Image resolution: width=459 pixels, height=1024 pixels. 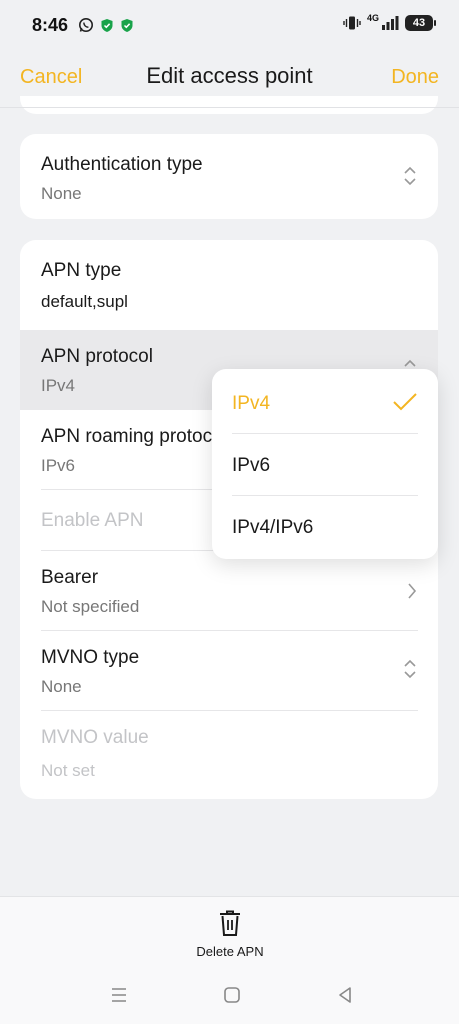 I want to click on apn-roaming-protocol-value: IPv6, so click(x=58, y=465).